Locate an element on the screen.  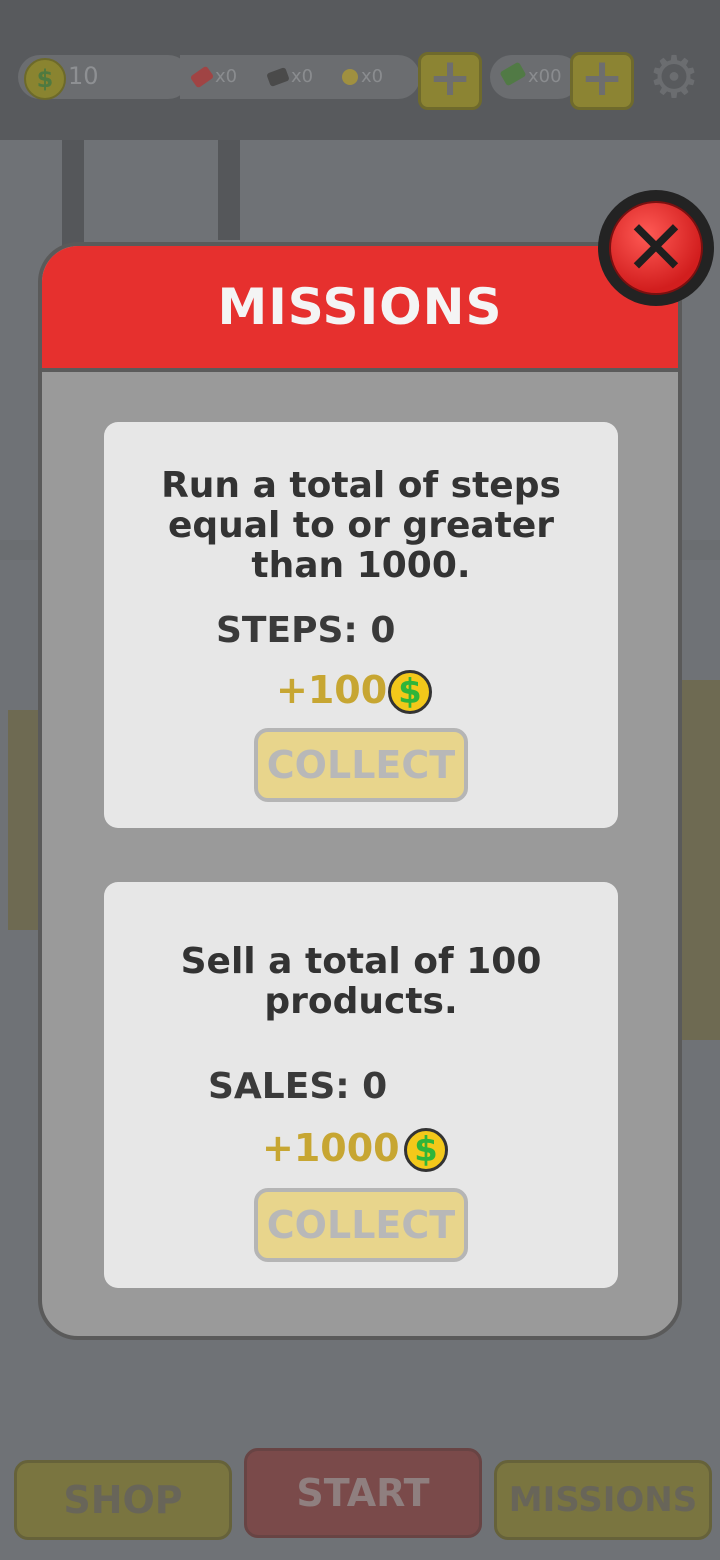
gear-icon: ⚙ is located at coordinates (674, 77).